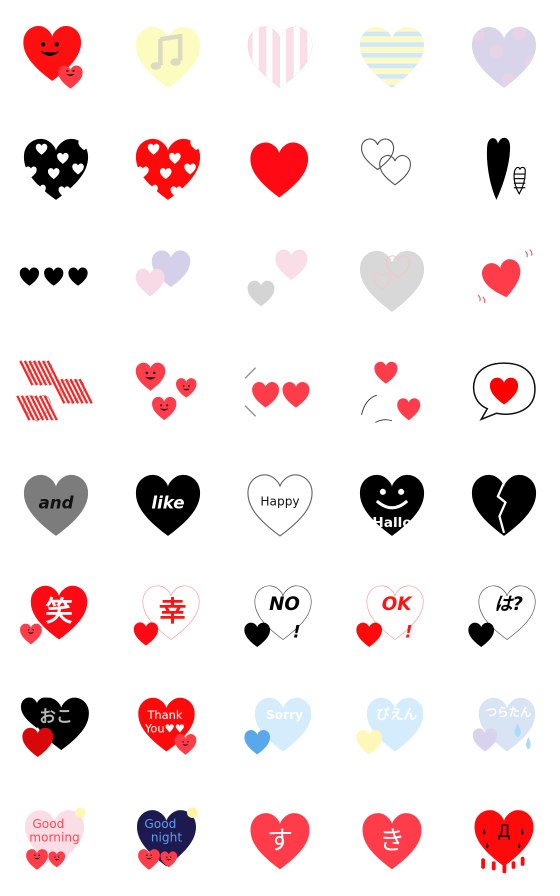 This screenshot has height=896, width=560. What do you see at coordinates (392, 728) in the screenshot?
I see `emoji-pien-heart: ぴえん` at bounding box center [392, 728].